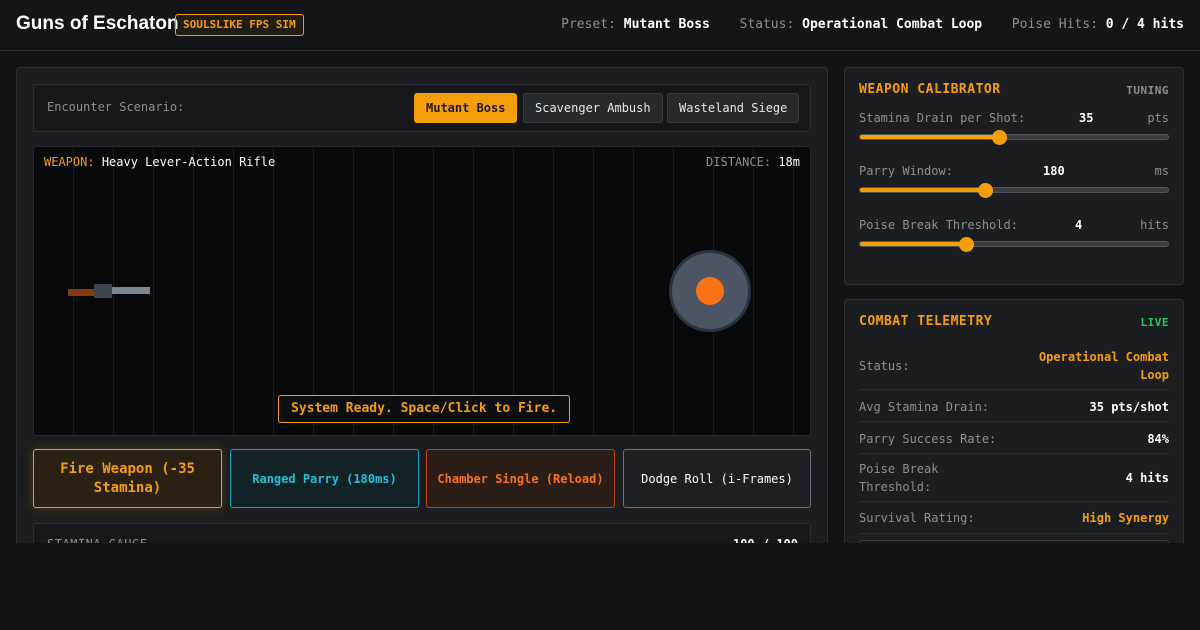 This screenshot has width=1200, height=630. What do you see at coordinates (1125, 518) in the screenshot?
I see `telemetry-value: High Synergy` at bounding box center [1125, 518].